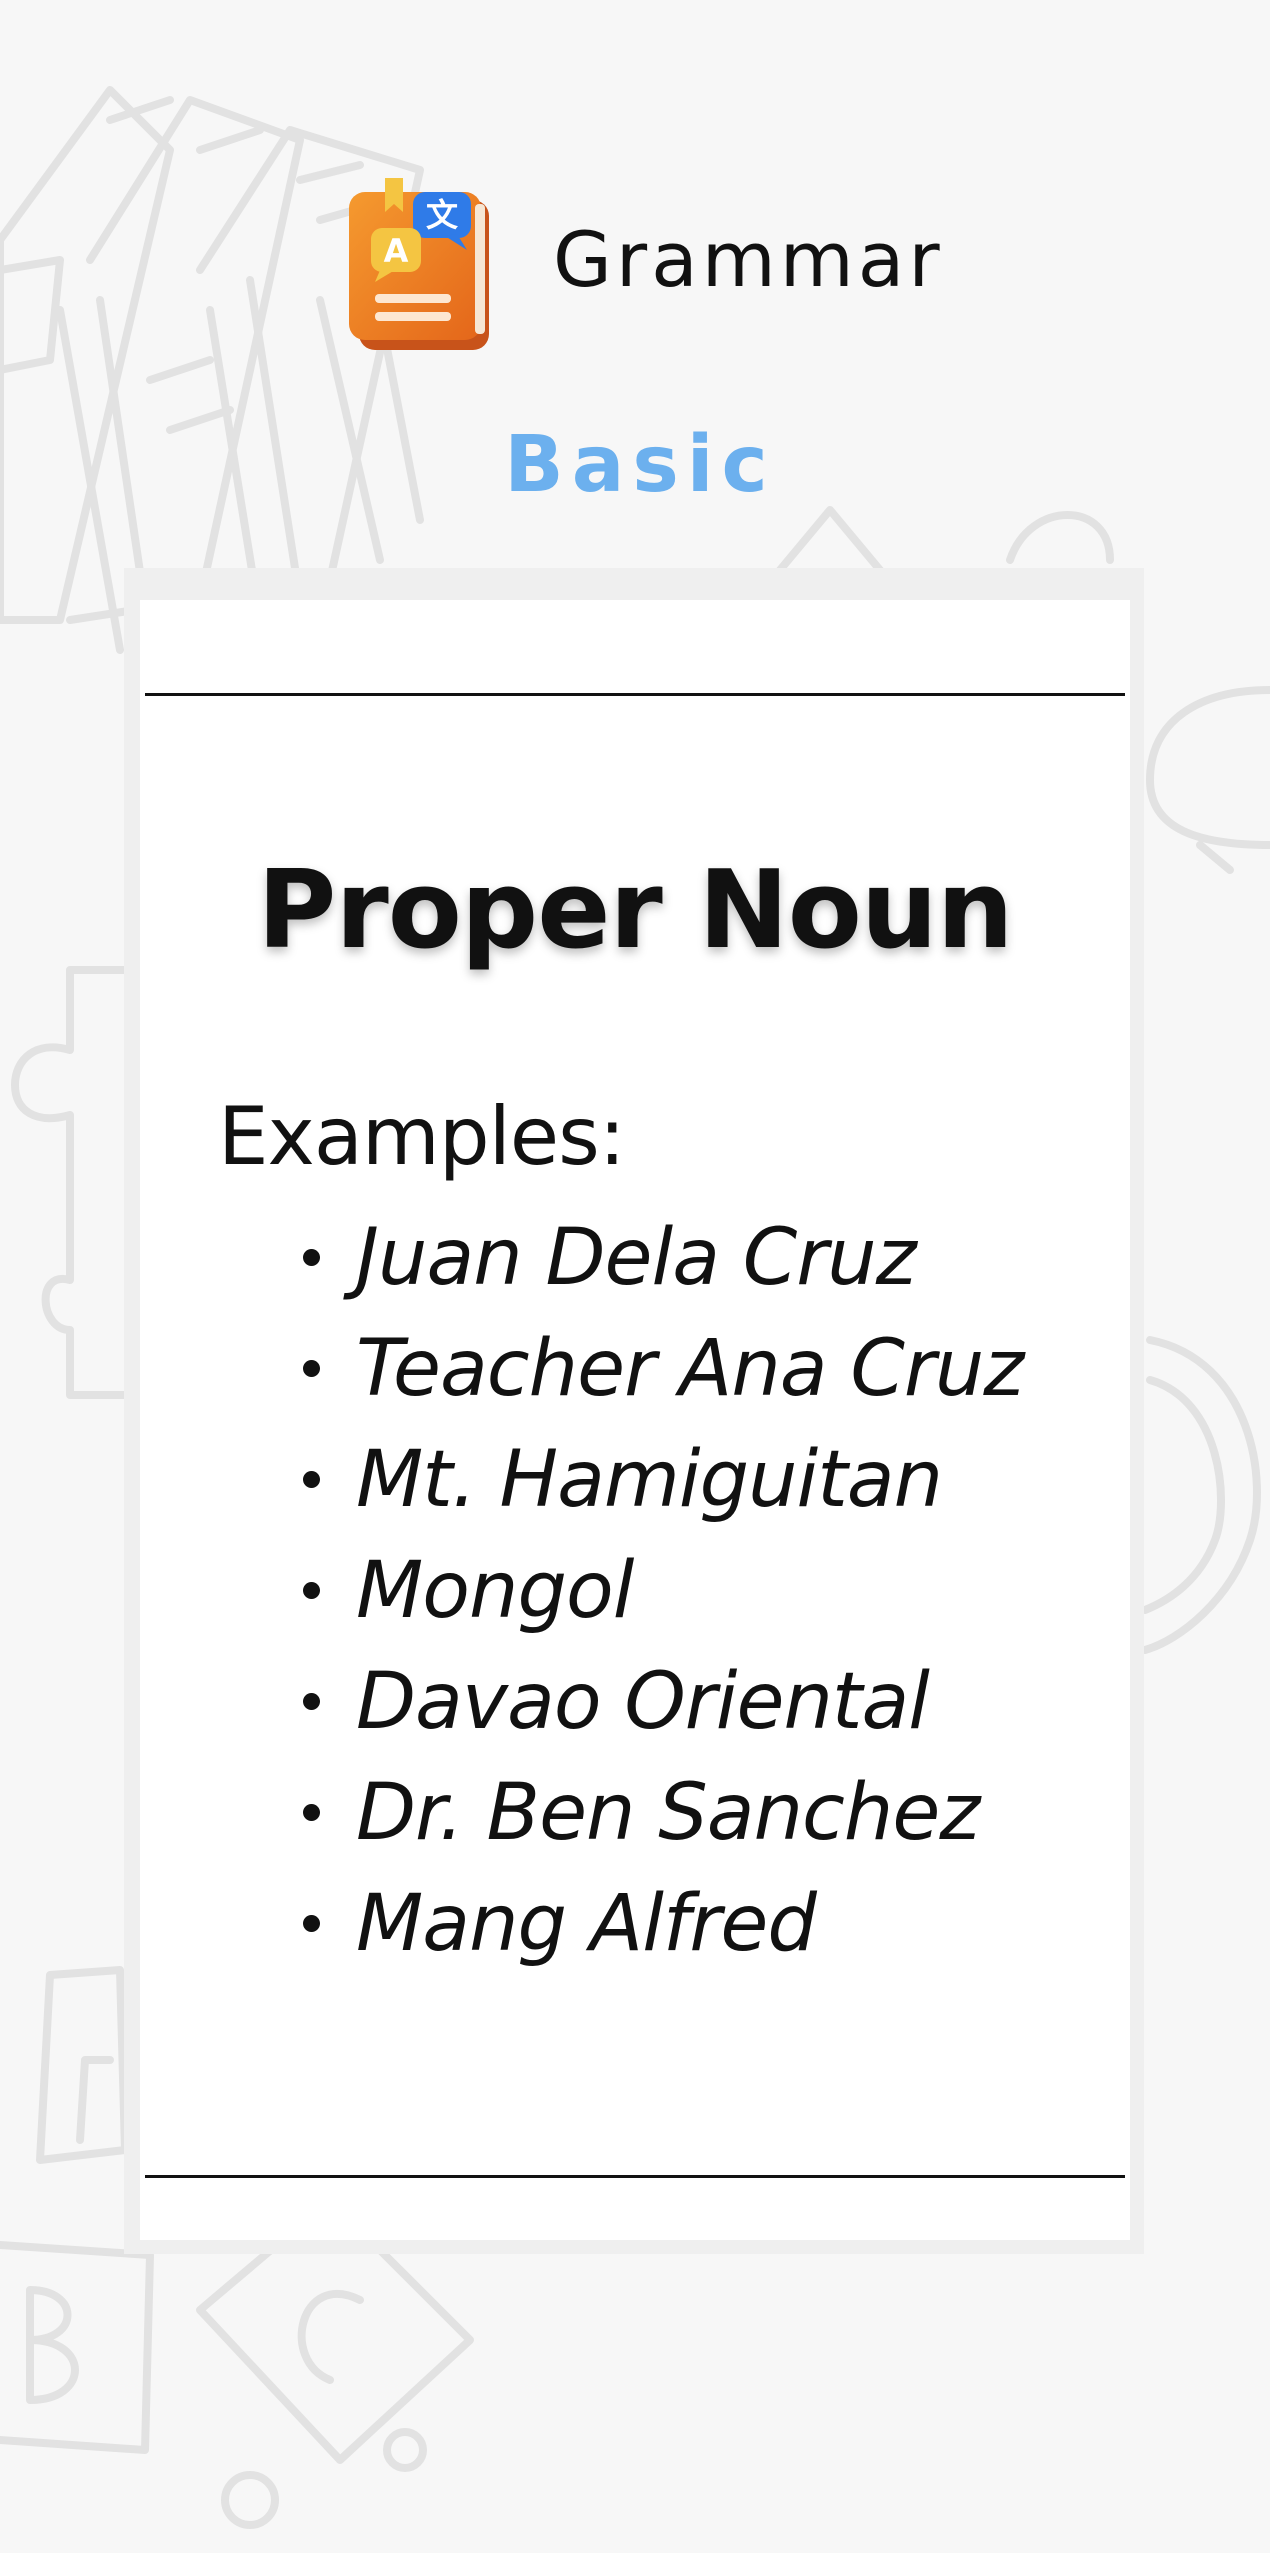  What do you see at coordinates (643, 1701) in the screenshot?
I see `example-text: Davao Oriental` at bounding box center [643, 1701].